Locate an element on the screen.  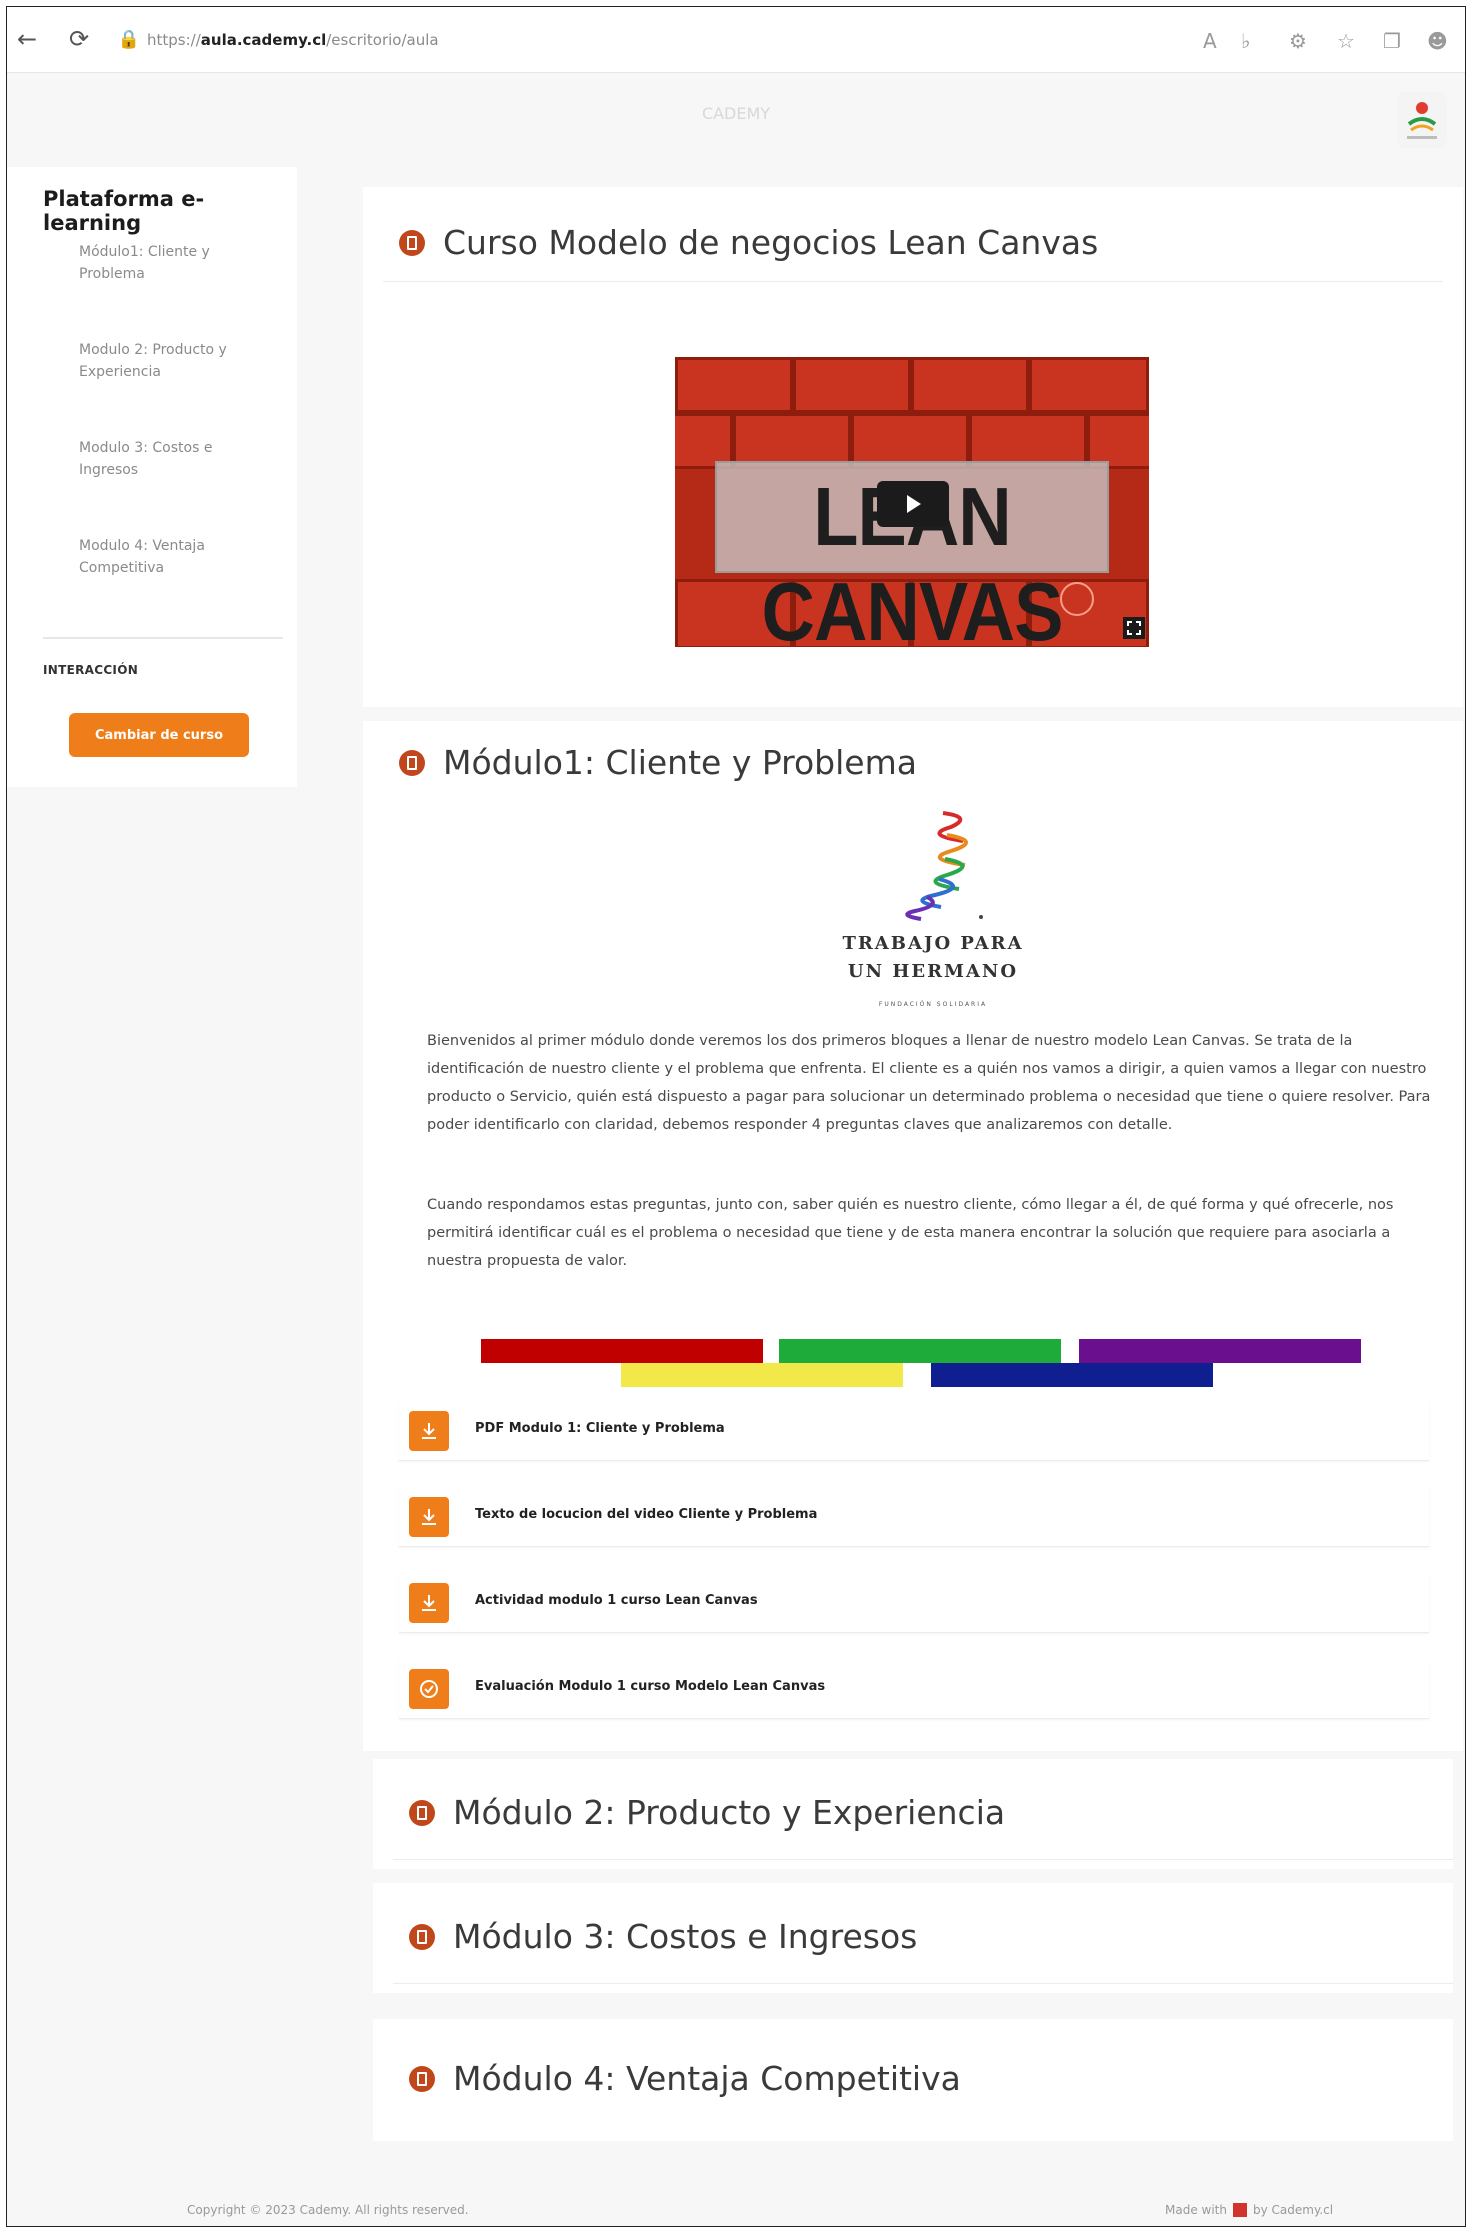
url-prefix: https:// is located at coordinates (174, 40).